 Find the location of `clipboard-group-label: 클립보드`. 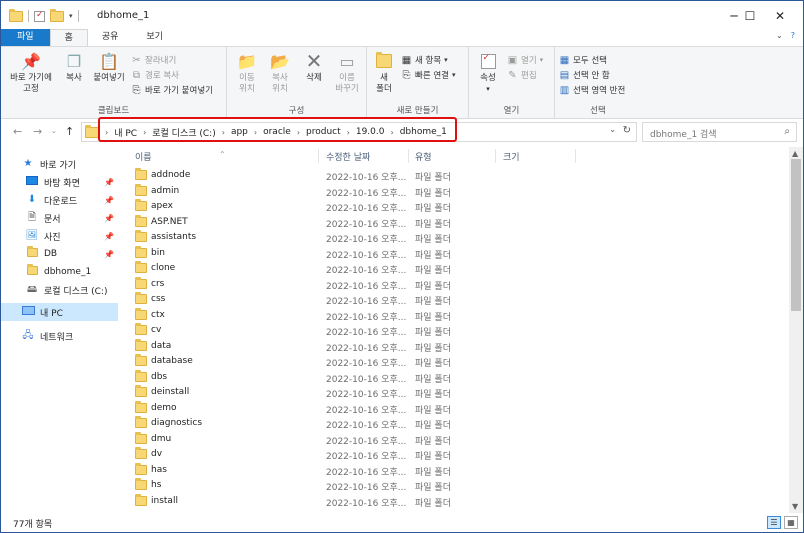

clipboard-group-label: 클립보드 is located at coordinates (113, 111).